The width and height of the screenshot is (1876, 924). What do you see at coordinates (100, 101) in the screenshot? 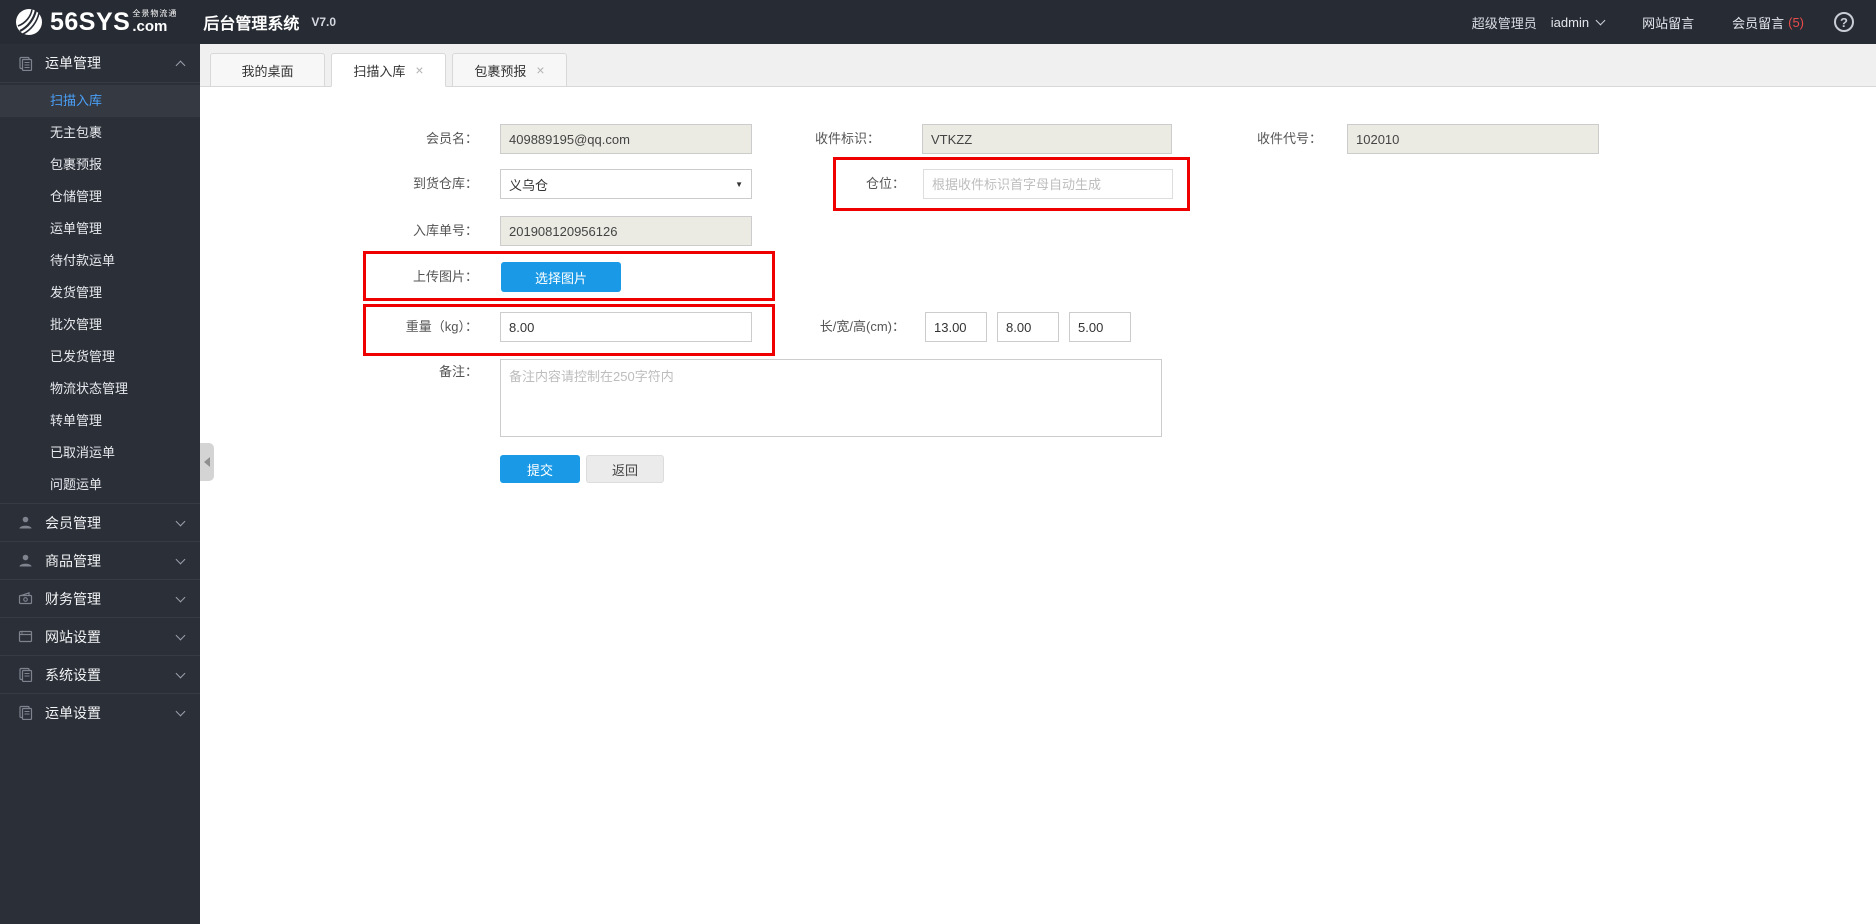
I see `sidebar-item-scan-inbound: 扫描入库` at bounding box center [100, 101].